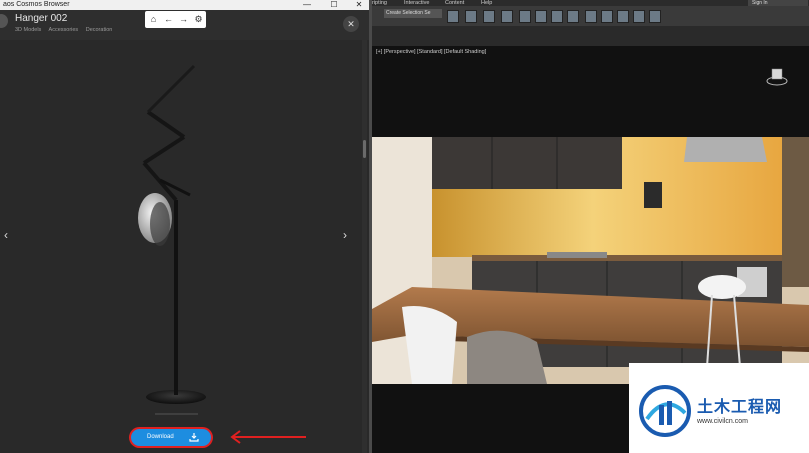 The width and height of the screenshot is (809, 453). I want to click on window-close-button: ✕, so click(358, 5).